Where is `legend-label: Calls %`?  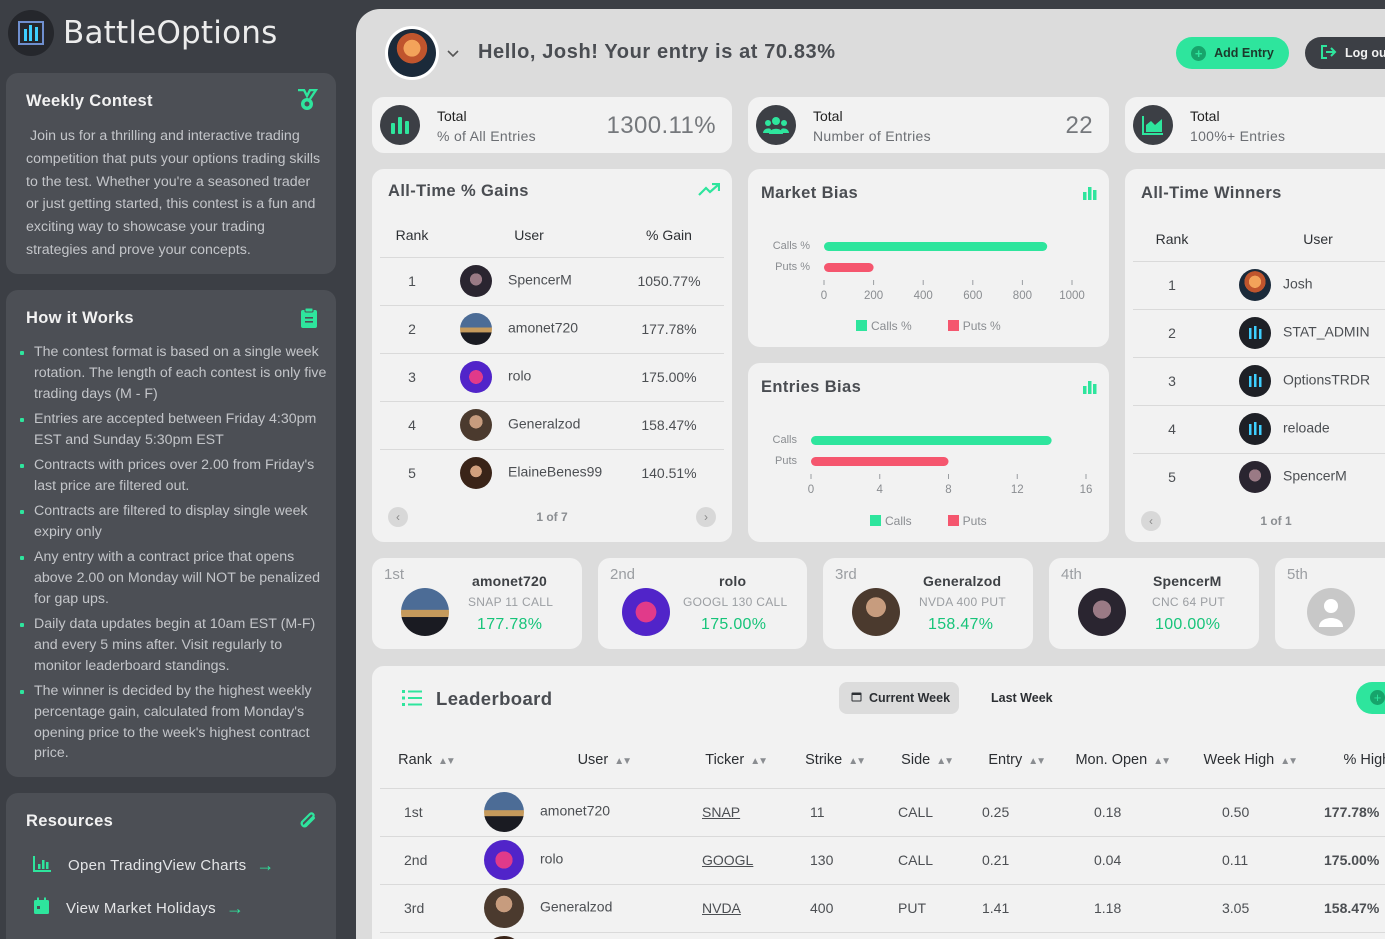 legend-label: Calls % is located at coordinates (891, 326).